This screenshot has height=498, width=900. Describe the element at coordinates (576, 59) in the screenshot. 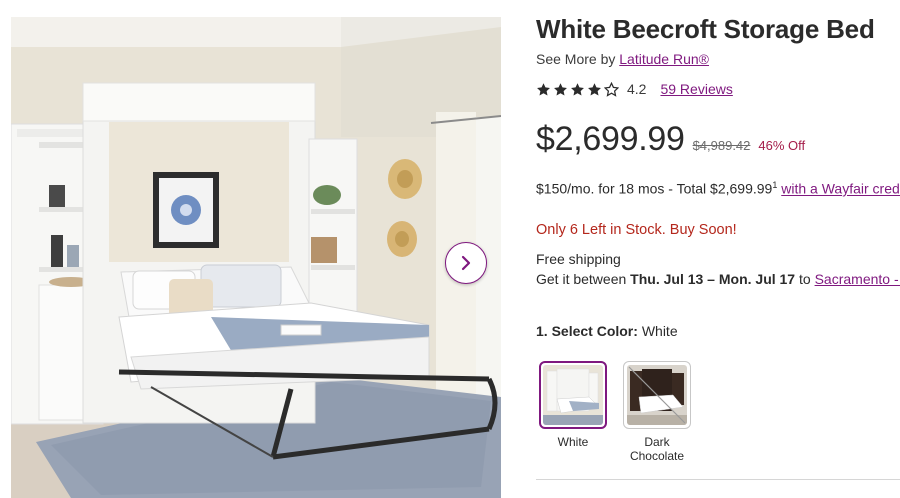

I see `see-more-label: See More by` at that location.